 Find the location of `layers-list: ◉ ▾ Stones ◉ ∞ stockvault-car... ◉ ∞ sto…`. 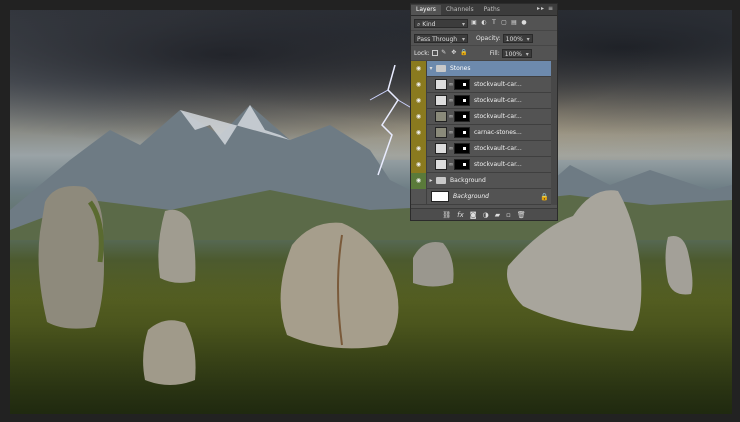

layers-list: ◉ ▾ Stones ◉ ∞ stockvault-car... ◉ ∞ sto… is located at coordinates (484, 133).